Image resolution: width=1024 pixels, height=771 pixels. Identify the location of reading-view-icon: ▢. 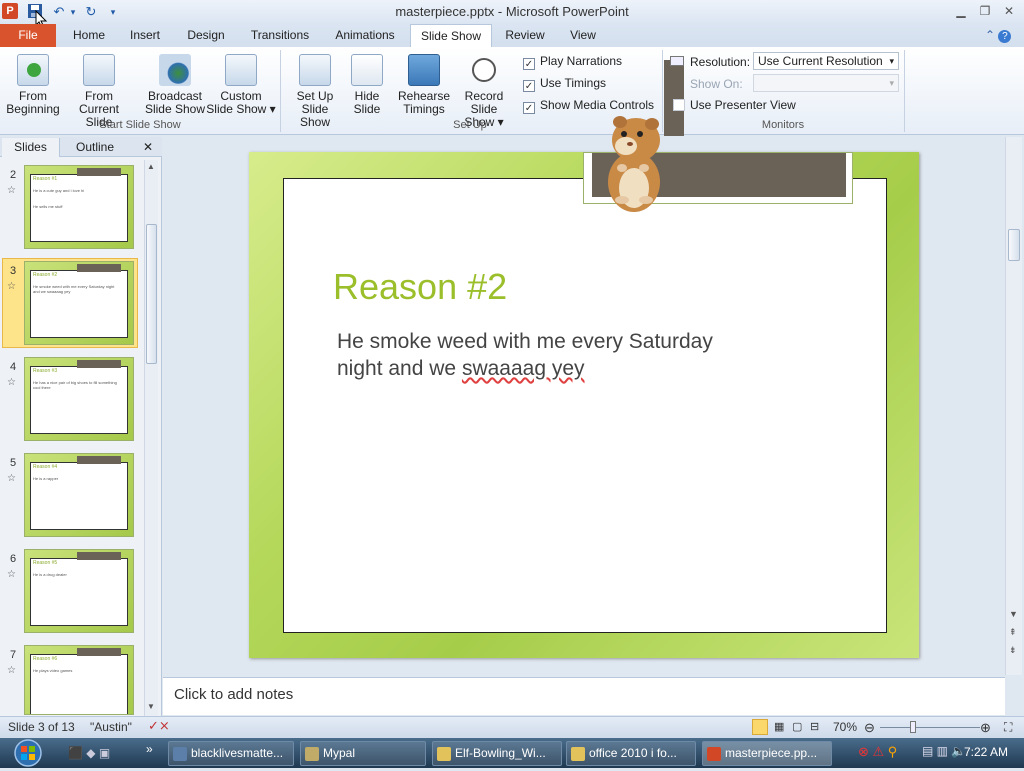
(797, 726).